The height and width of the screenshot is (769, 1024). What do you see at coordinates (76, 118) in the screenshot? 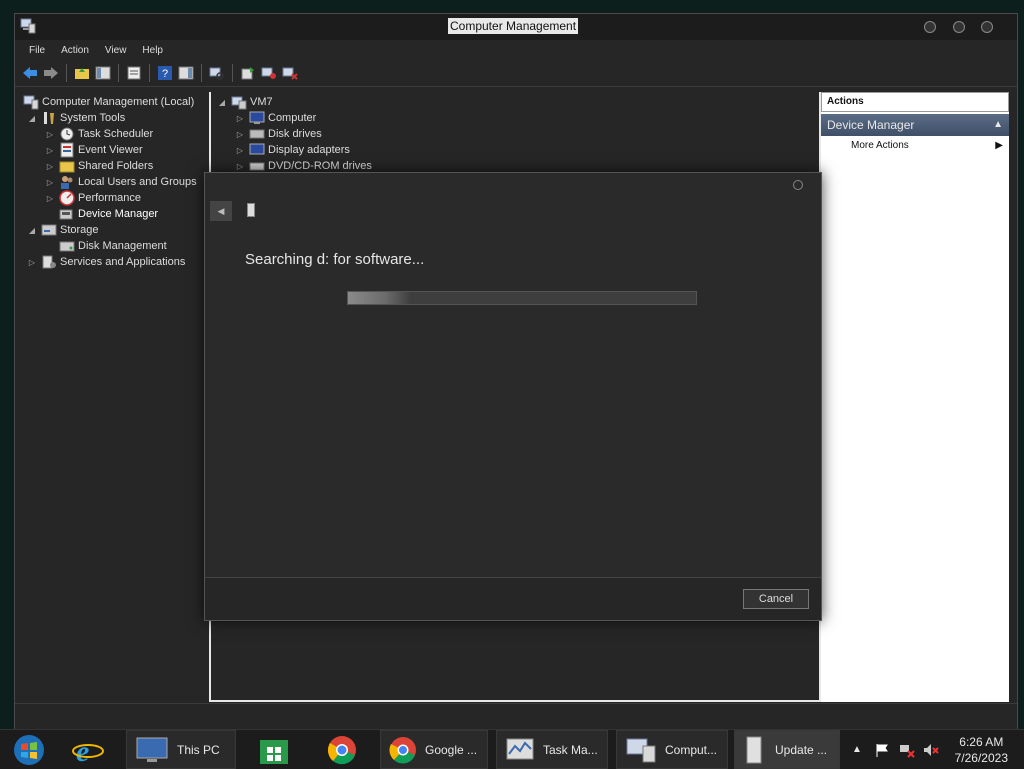
I see `tree-item-system-tools: ◢ System Tools` at bounding box center [76, 118].